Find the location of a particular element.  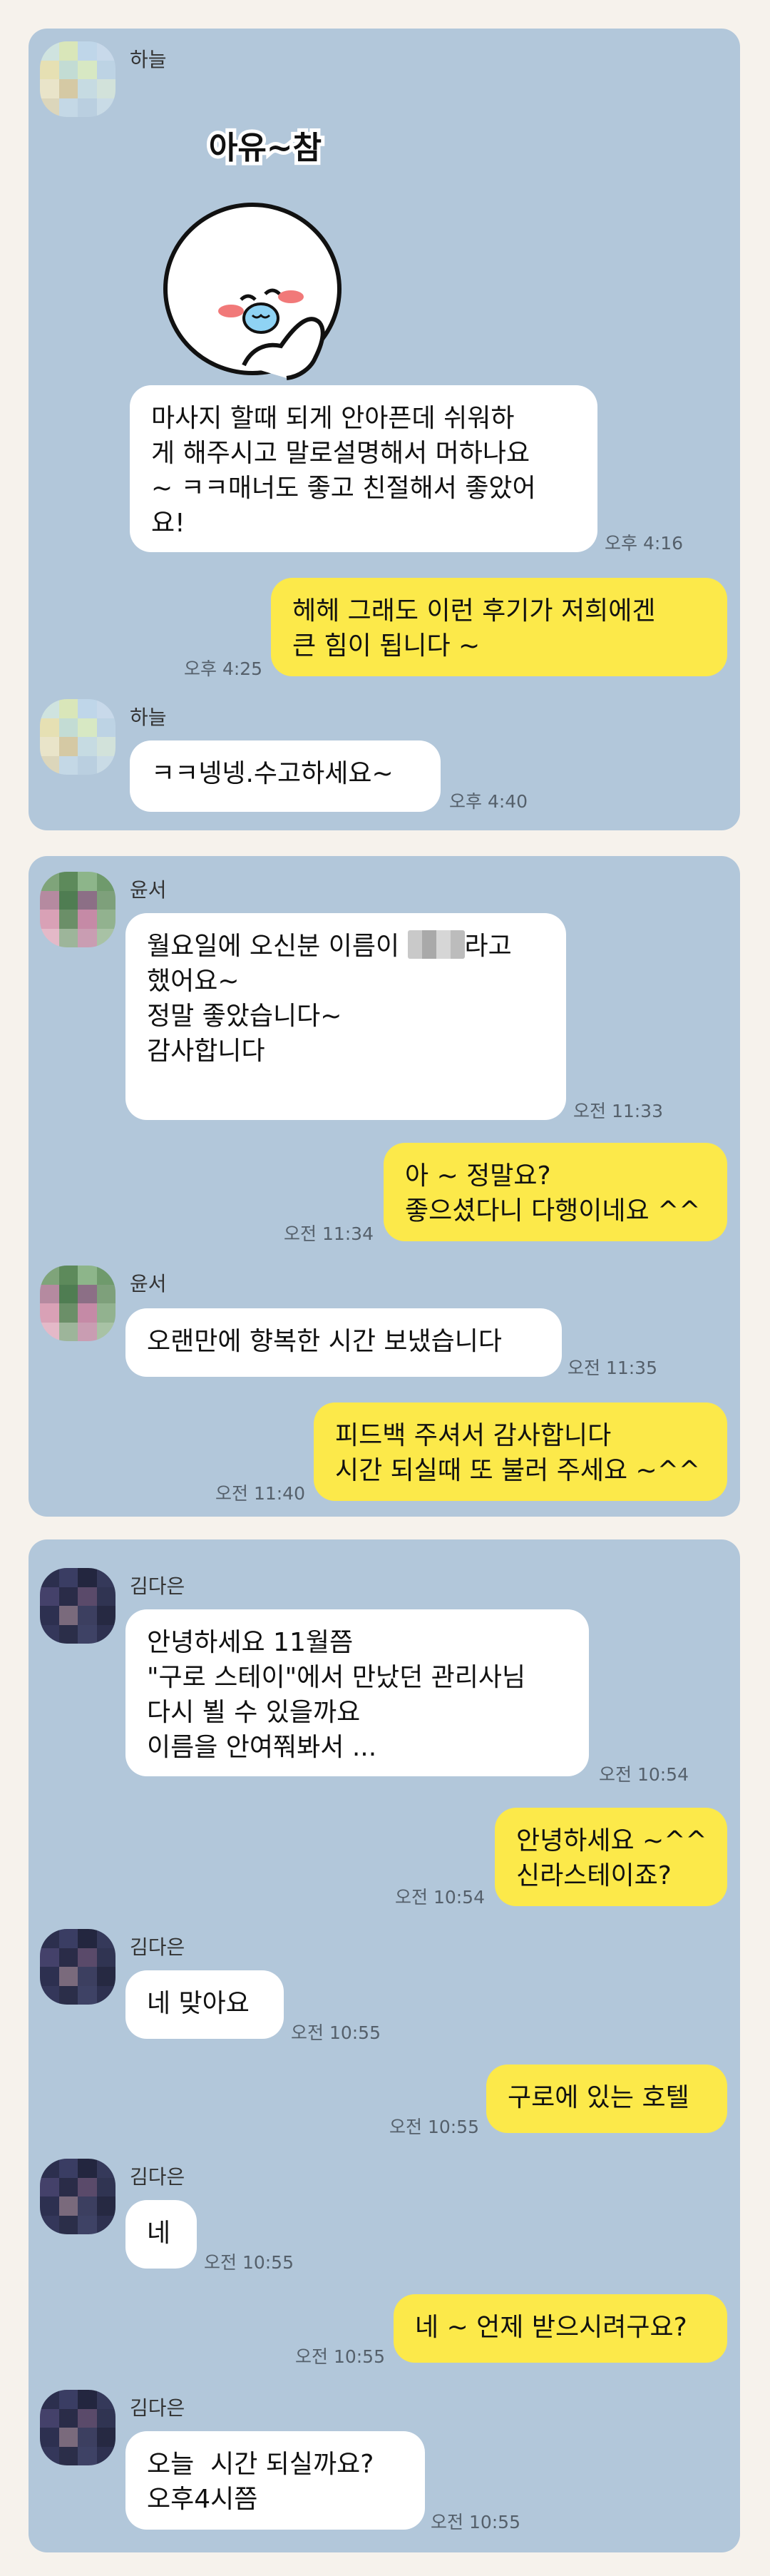

message-time: 오전 11:35 is located at coordinates (612, 1368).